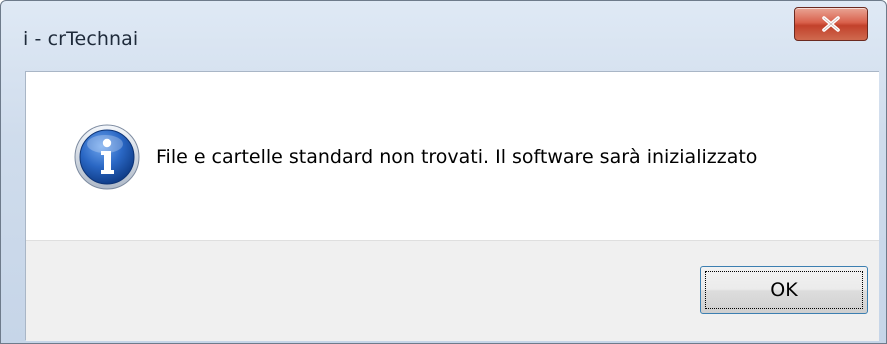 This screenshot has width=887, height=344. What do you see at coordinates (81, 39) in the screenshot?
I see `window-title: i - crTechnai` at bounding box center [81, 39].